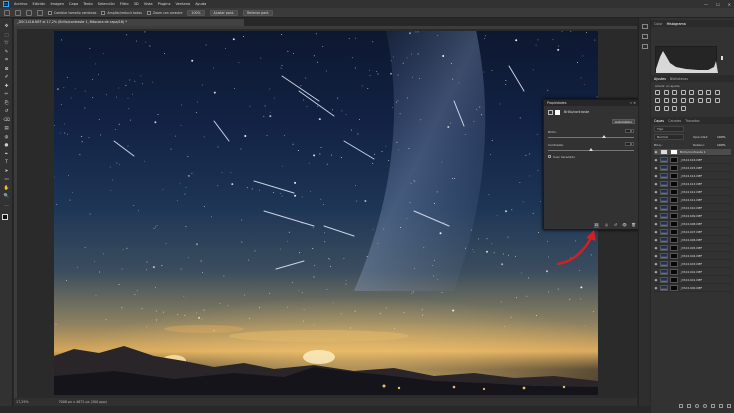 The width and height of the screenshot is (734, 413). I want to click on type-tool-icon: T, so click(6, 162).